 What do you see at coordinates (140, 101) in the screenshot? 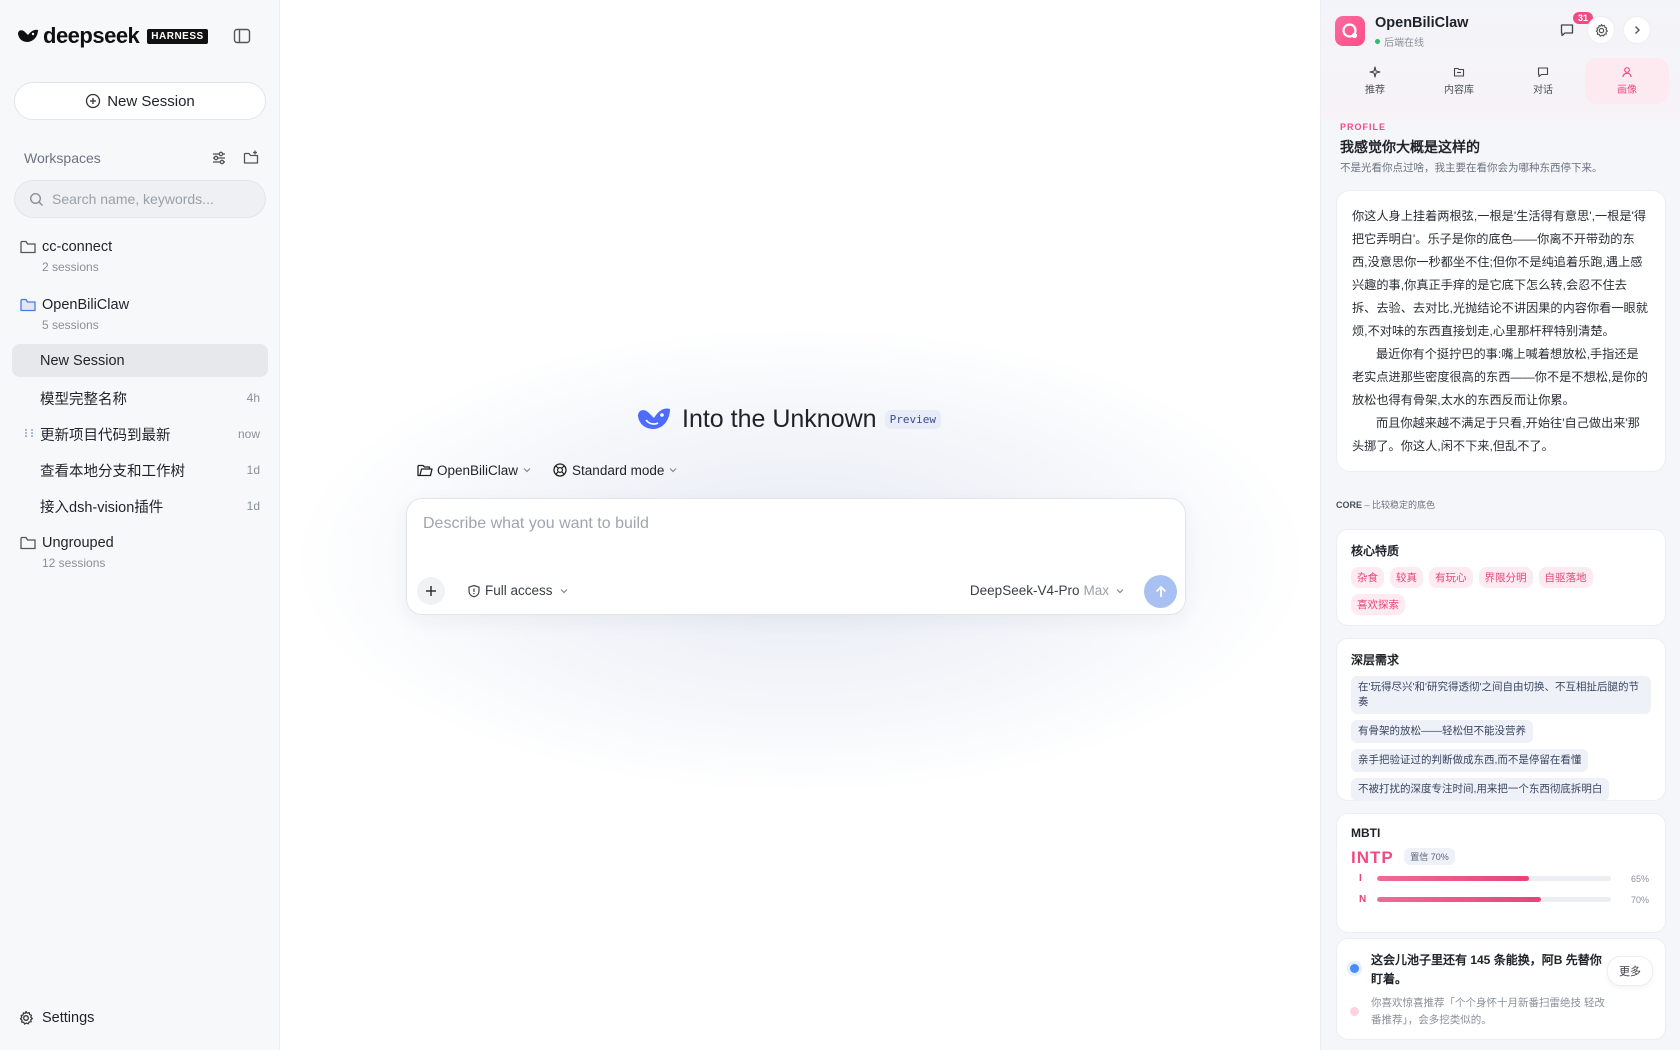
I see `new-session-button: New Session` at bounding box center [140, 101].